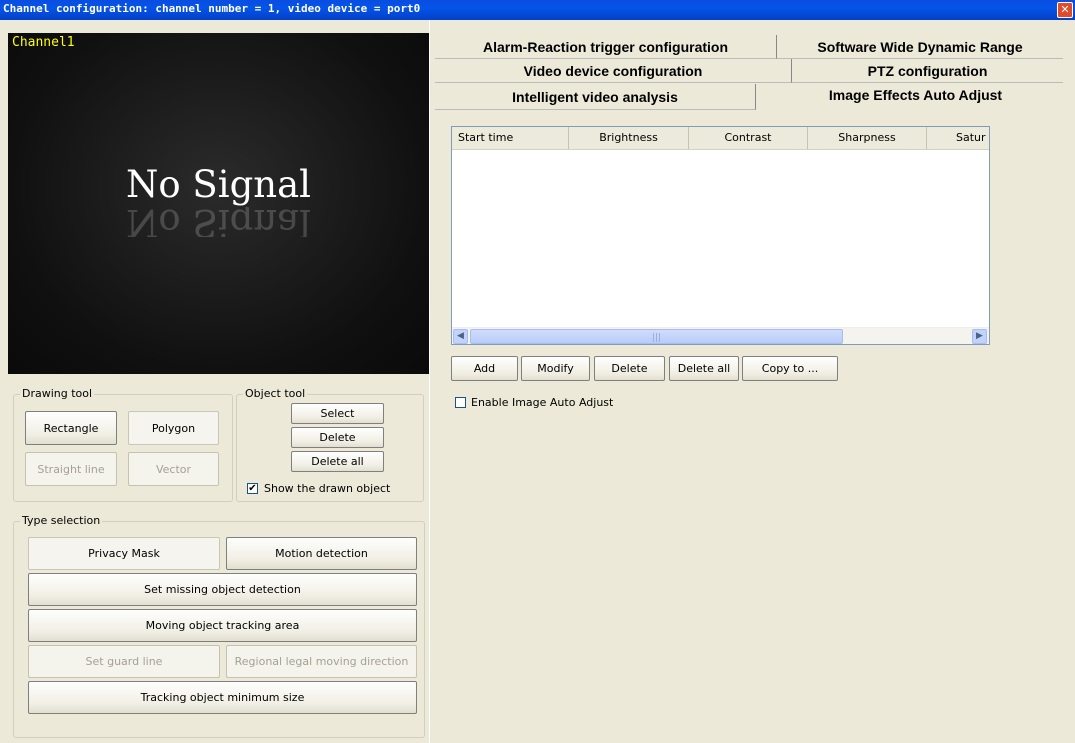 This screenshot has width=1075, height=743. I want to click on select-button: Select, so click(337, 413).